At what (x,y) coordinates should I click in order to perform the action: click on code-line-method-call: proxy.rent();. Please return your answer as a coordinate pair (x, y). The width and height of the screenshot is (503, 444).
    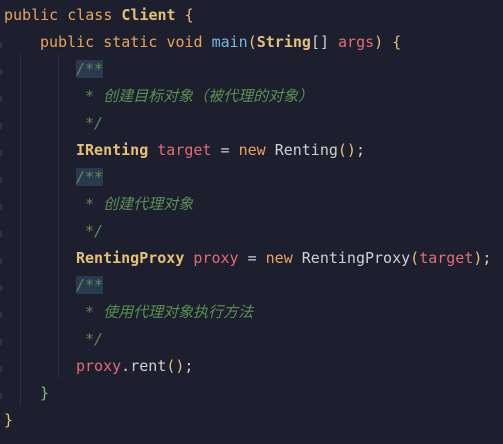
    Looking at the image, I should click on (134, 366).